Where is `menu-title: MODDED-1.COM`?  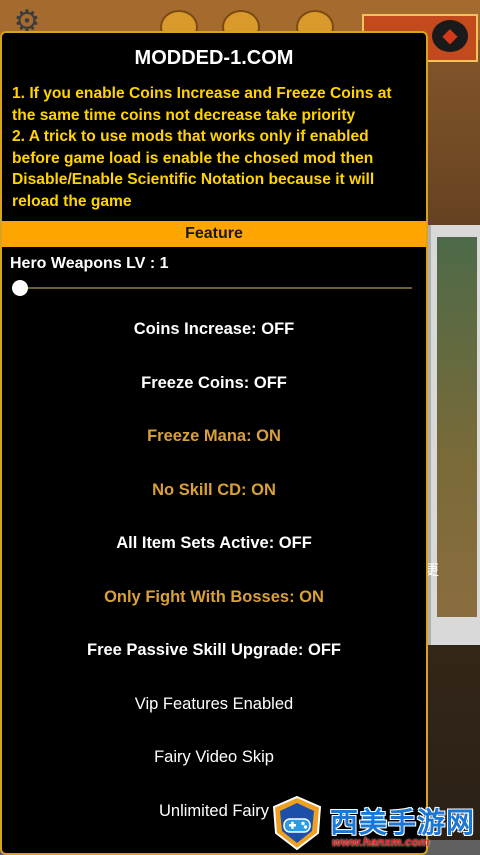
menu-title: MODDED-1.COM is located at coordinates (214, 58).